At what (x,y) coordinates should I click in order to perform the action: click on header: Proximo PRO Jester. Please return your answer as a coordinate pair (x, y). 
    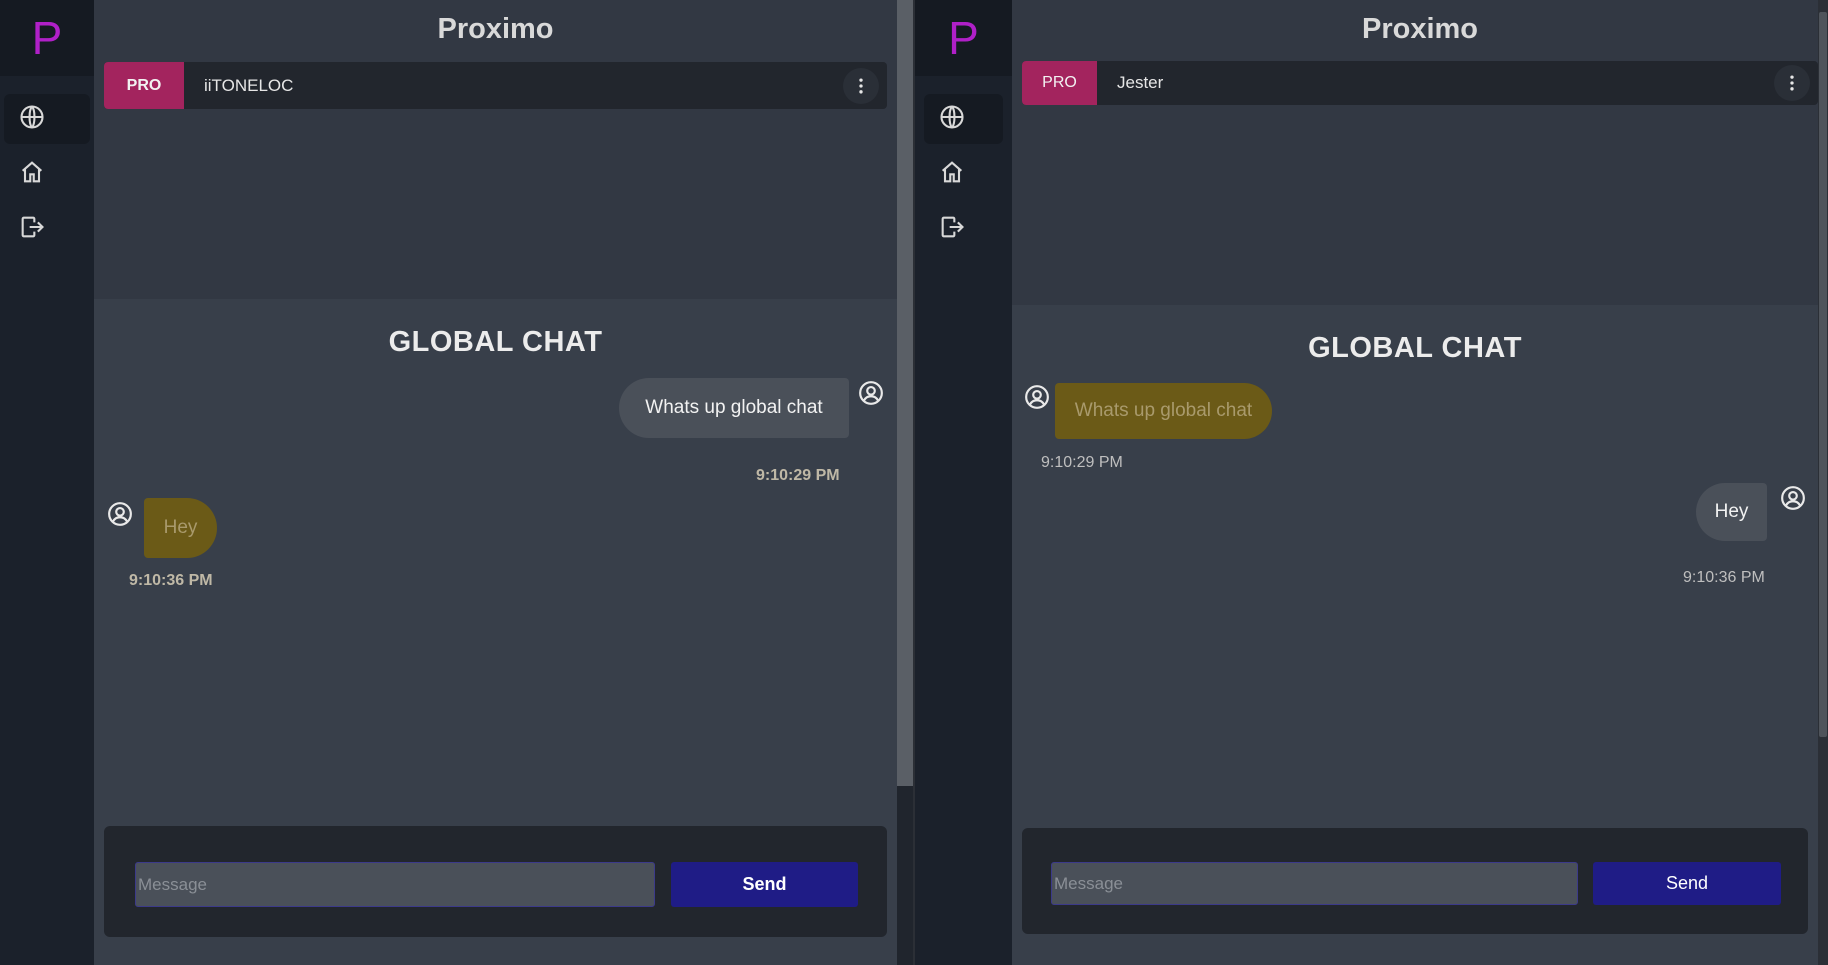
    Looking at the image, I should click on (1420, 52).